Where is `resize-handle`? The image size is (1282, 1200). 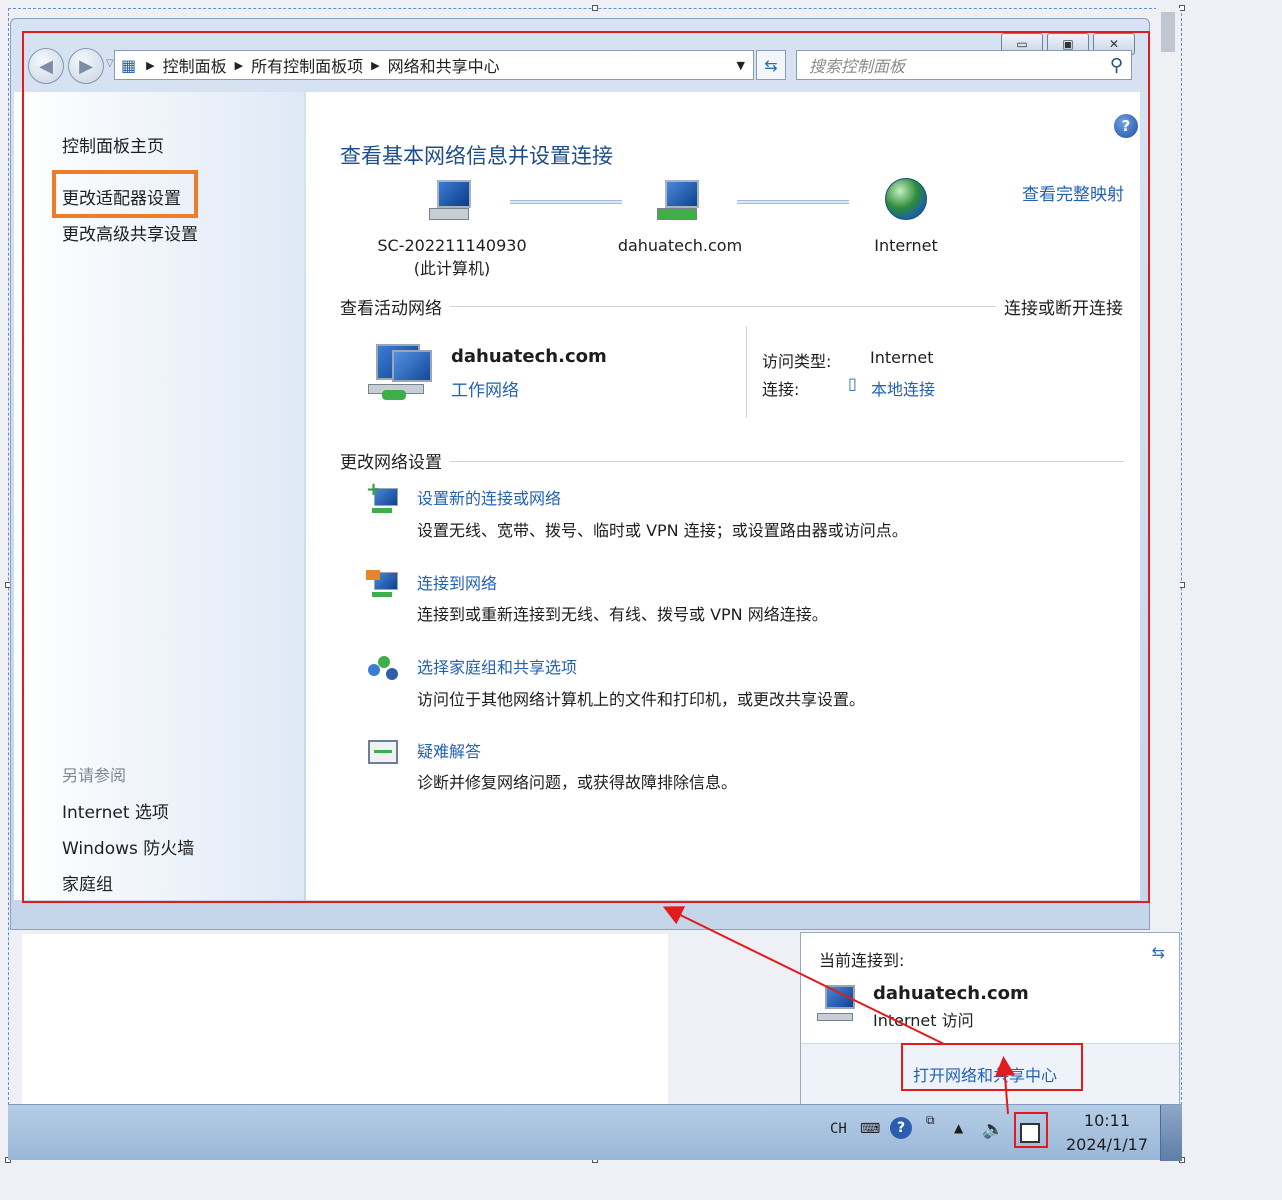 resize-handle is located at coordinates (595, 8).